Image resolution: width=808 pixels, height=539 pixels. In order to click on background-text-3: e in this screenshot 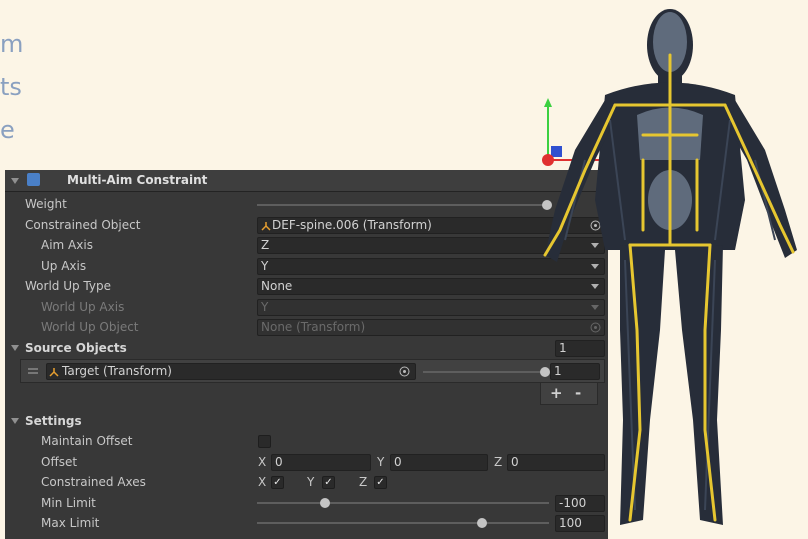, I will do `click(7, 130)`.